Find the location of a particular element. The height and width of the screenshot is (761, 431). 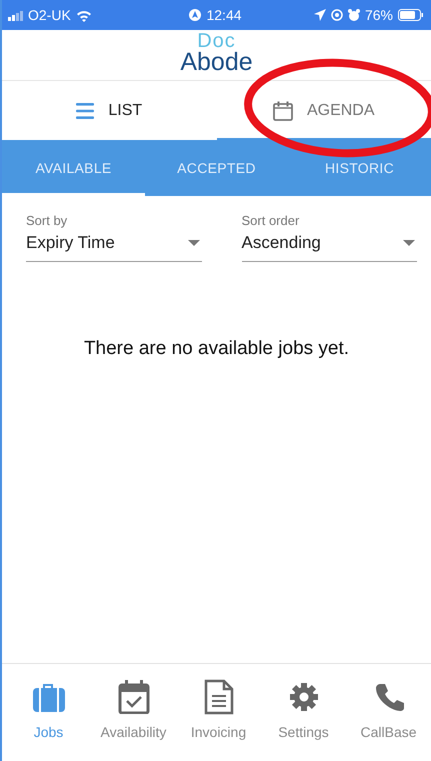

gear-icon is located at coordinates (303, 697).